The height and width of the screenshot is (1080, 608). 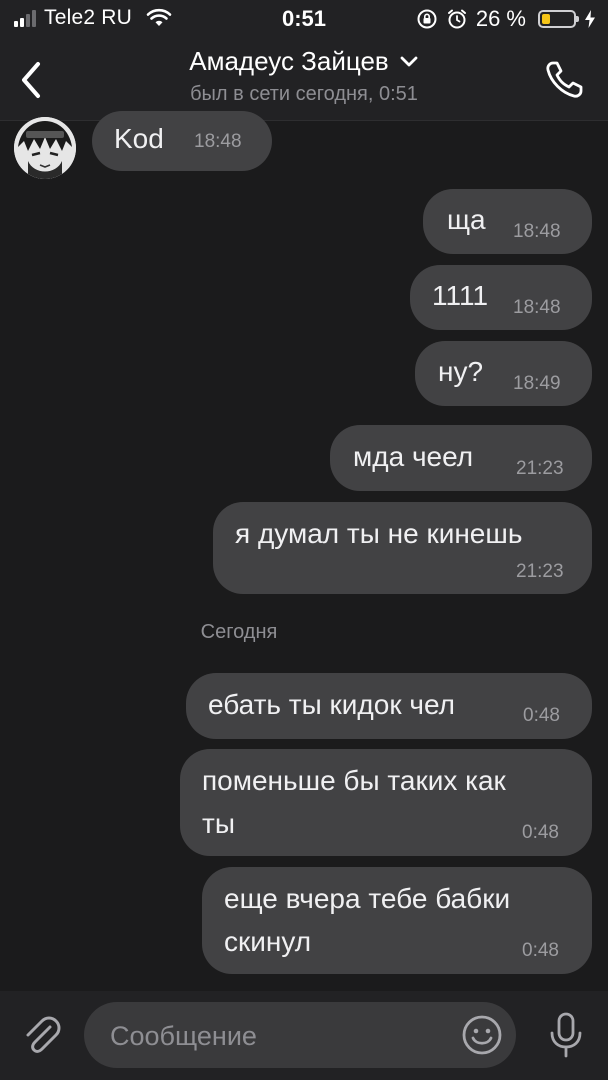 What do you see at coordinates (409, 61) in the screenshot?
I see `chevron-down-icon` at bounding box center [409, 61].